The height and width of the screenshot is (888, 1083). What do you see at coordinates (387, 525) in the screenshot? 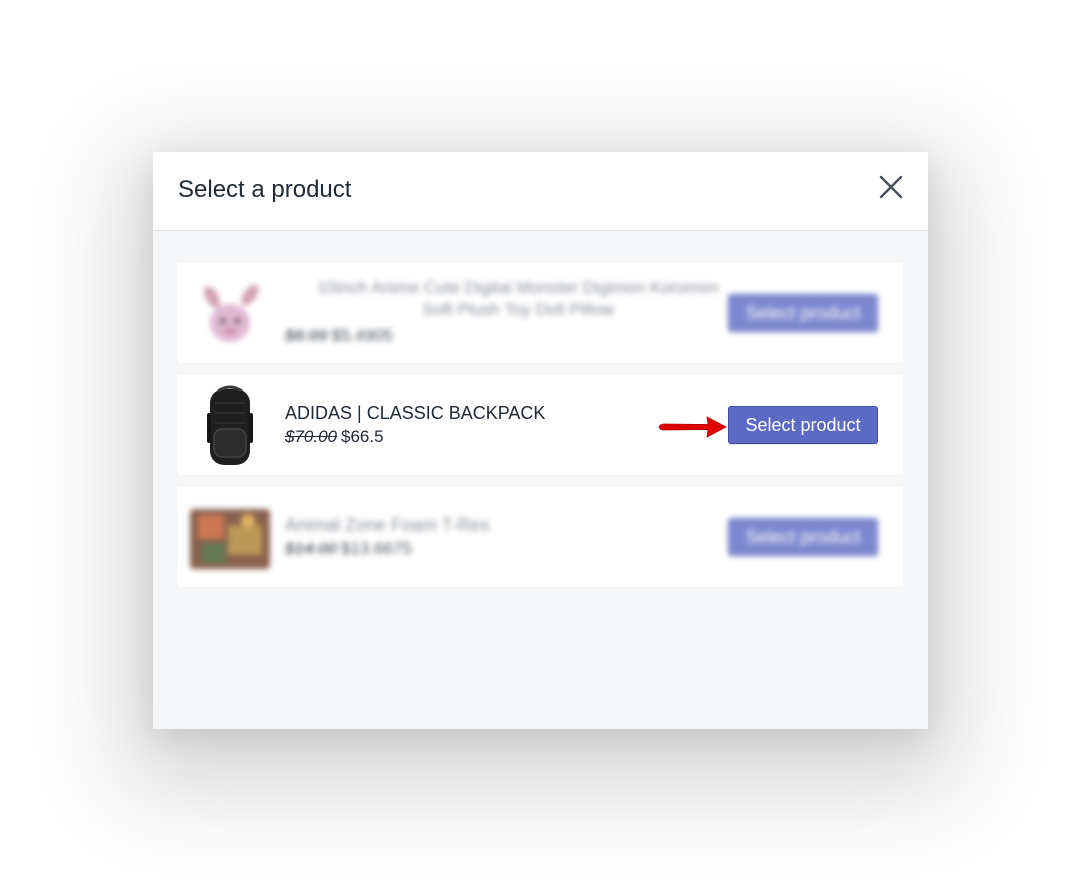
I see `product-name: Animal Zone Foam T-Rex` at bounding box center [387, 525].